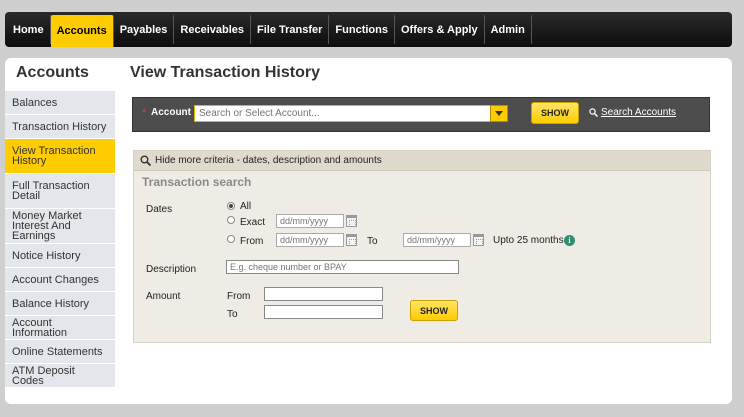  What do you see at coordinates (569, 240) in the screenshot?
I see `info-icon: i` at bounding box center [569, 240].